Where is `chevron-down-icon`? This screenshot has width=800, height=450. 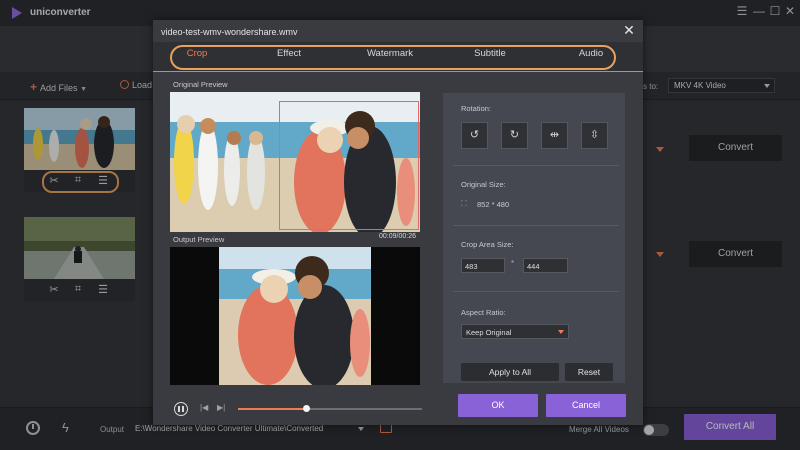
chevron-down-icon is located at coordinates (561, 332).